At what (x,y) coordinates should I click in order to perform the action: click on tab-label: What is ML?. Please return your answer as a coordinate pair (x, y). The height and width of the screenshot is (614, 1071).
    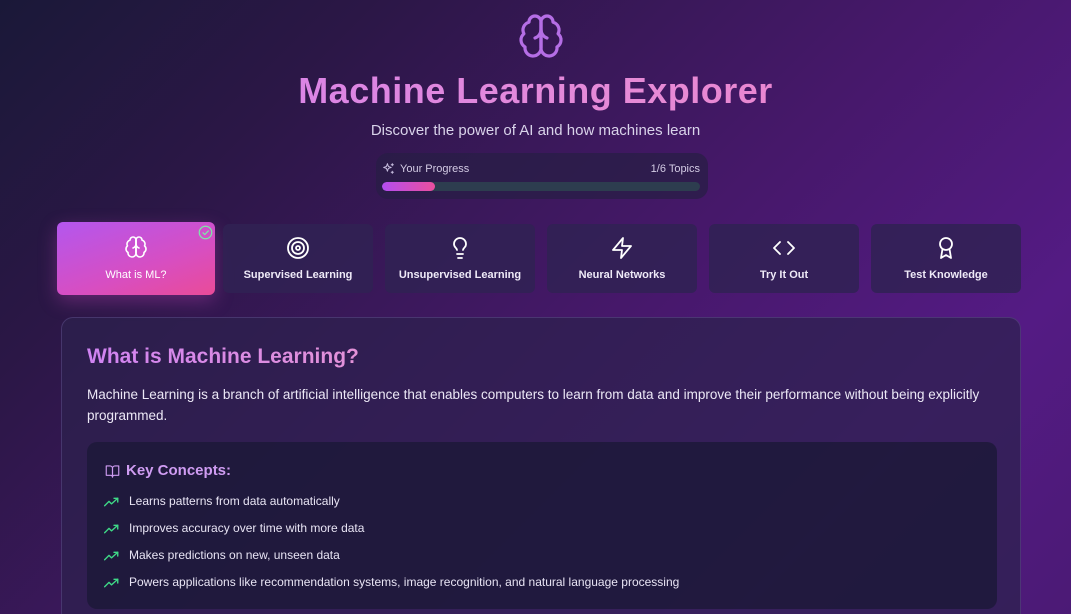
    Looking at the image, I should click on (136, 275).